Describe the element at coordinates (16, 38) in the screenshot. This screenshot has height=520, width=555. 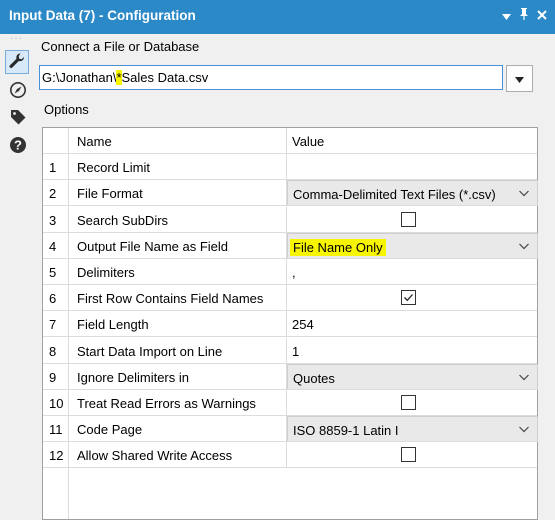
I see `toolbar-grip: ···` at that location.